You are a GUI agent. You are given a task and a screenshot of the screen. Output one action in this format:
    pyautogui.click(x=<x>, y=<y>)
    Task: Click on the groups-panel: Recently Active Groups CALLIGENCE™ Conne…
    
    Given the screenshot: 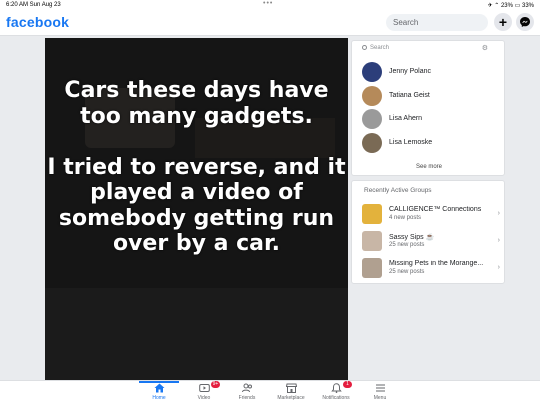 What is the action you would take?
    pyautogui.click(x=428, y=232)
    